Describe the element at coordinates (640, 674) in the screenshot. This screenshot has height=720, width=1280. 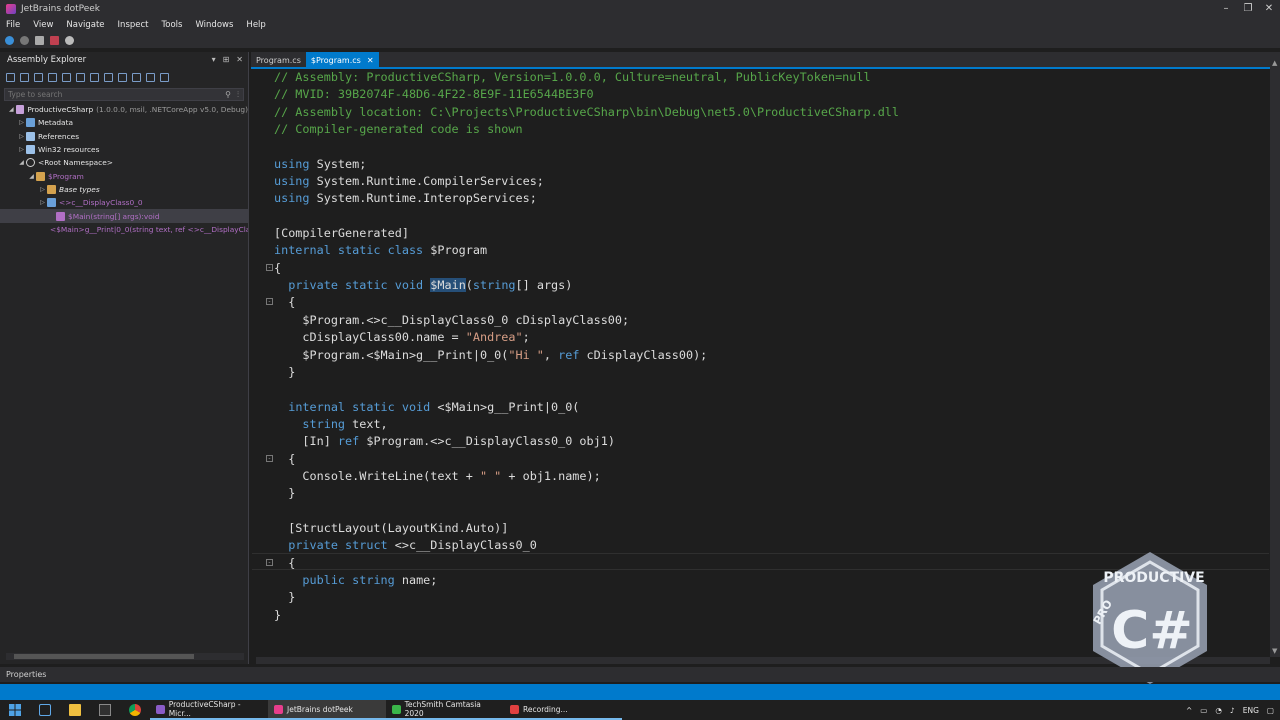
I see `properties-panel-tab: Properties` at that location.